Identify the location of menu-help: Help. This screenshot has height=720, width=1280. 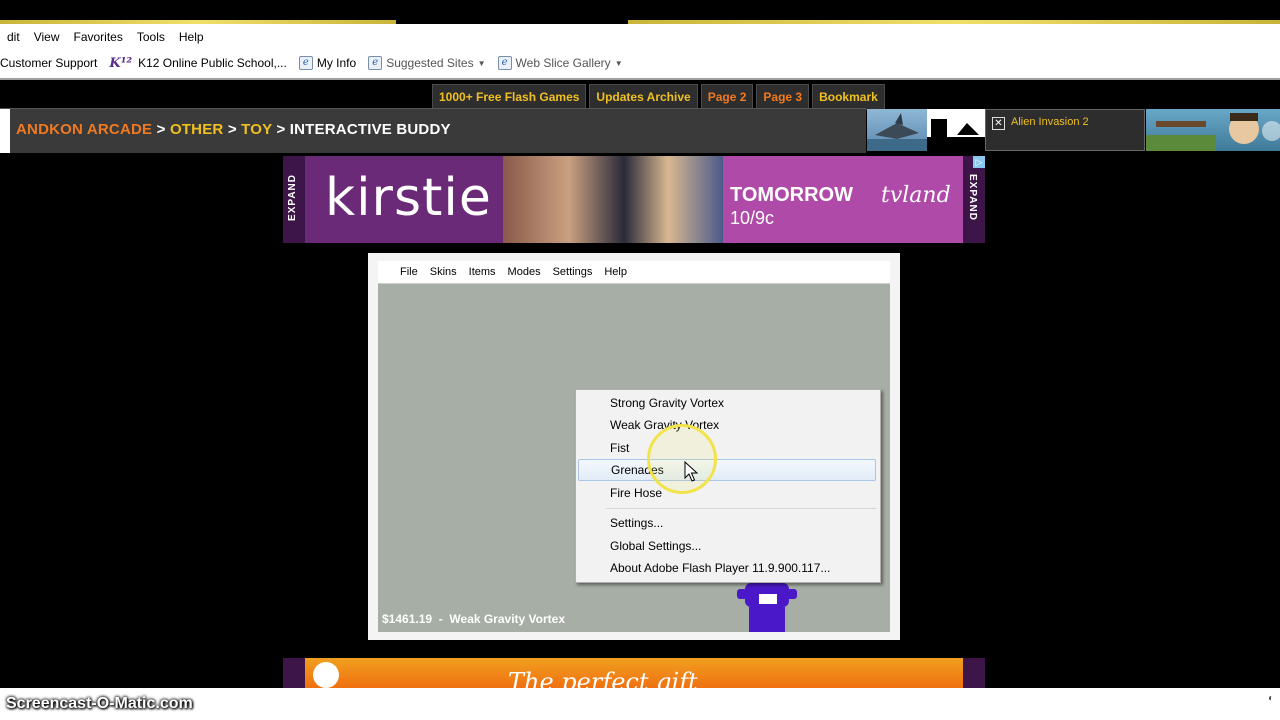
(191, 38).